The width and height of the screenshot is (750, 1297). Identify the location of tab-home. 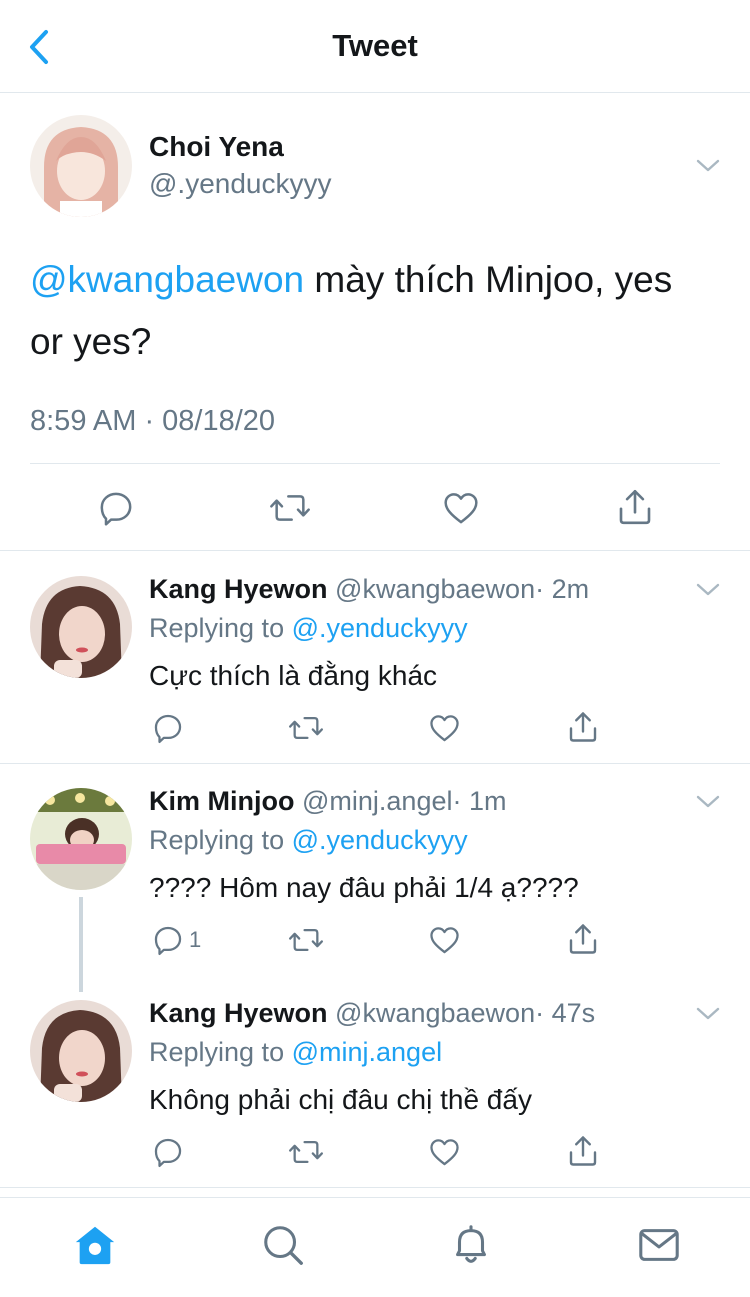
(95, 1245).